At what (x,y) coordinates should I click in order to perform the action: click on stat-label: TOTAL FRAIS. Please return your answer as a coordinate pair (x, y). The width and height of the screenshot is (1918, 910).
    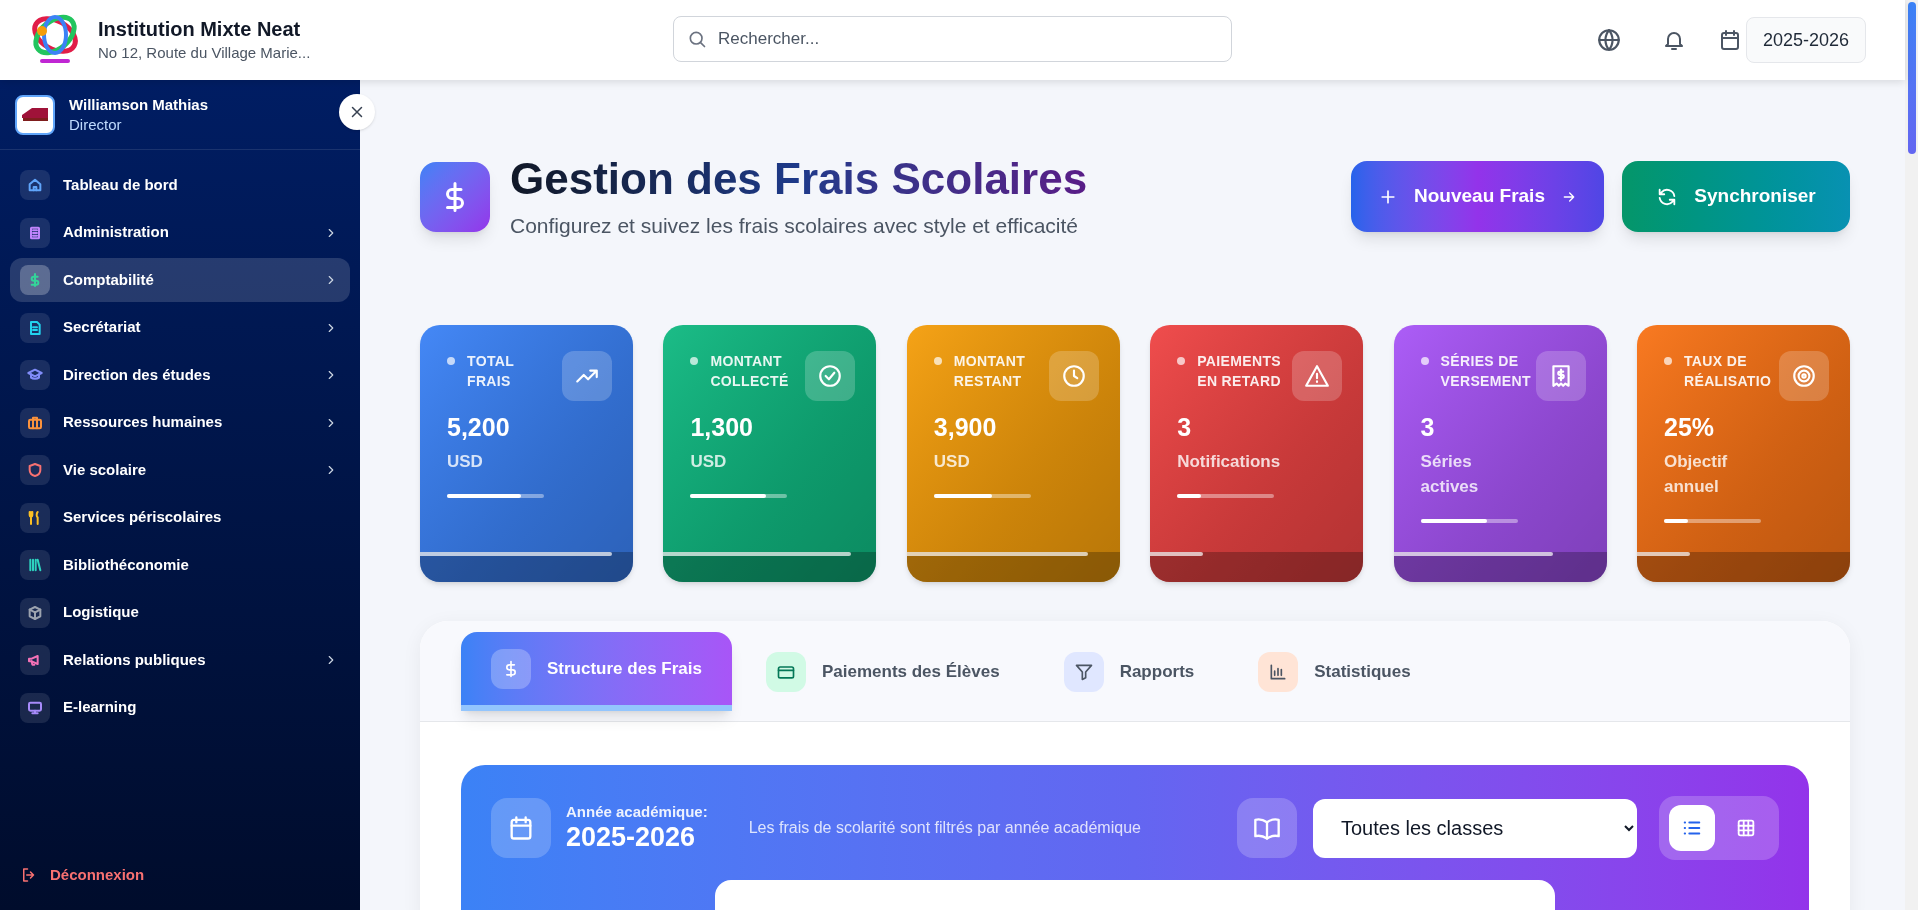
    Looking at the image, I should click on (491, 371).